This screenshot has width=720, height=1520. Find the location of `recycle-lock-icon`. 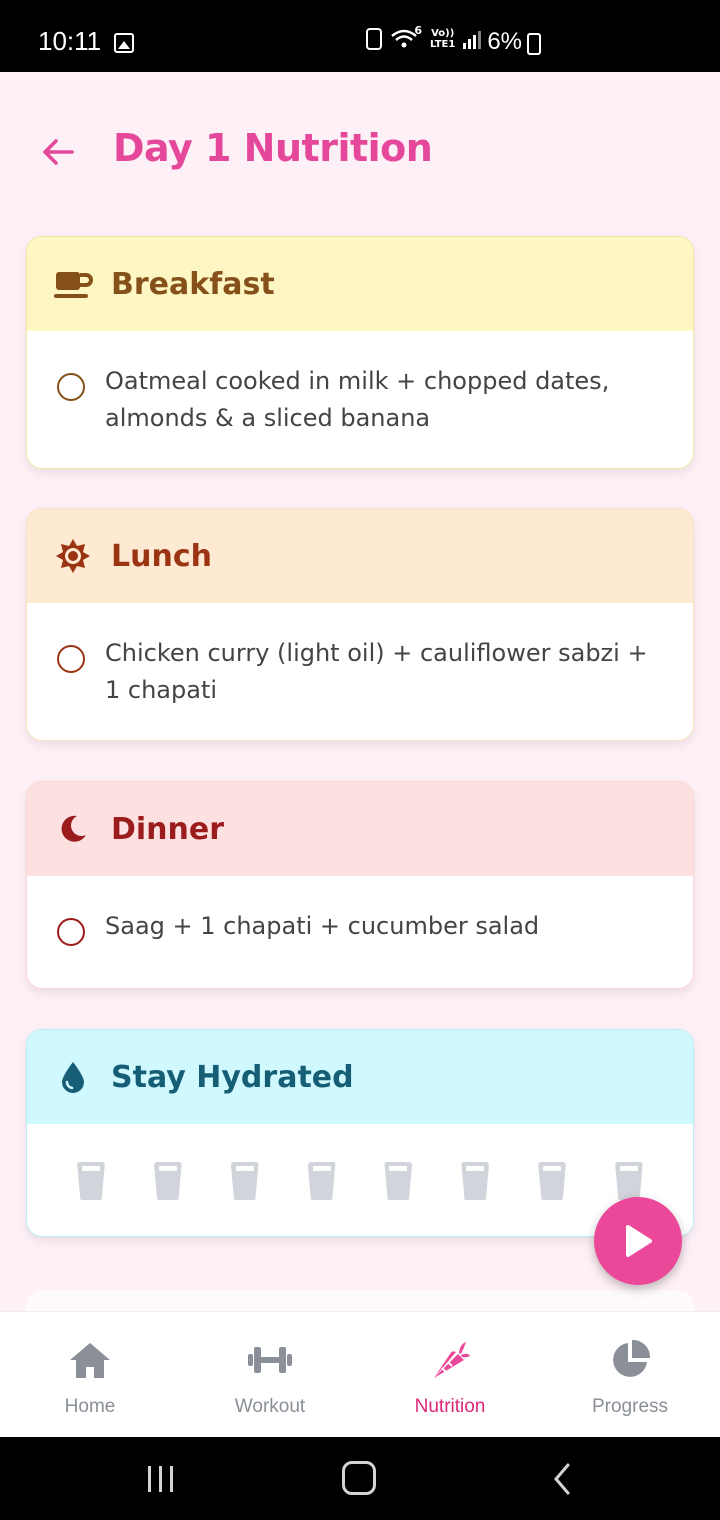

recycle-lock-icon is located at coordinates (374, 39).